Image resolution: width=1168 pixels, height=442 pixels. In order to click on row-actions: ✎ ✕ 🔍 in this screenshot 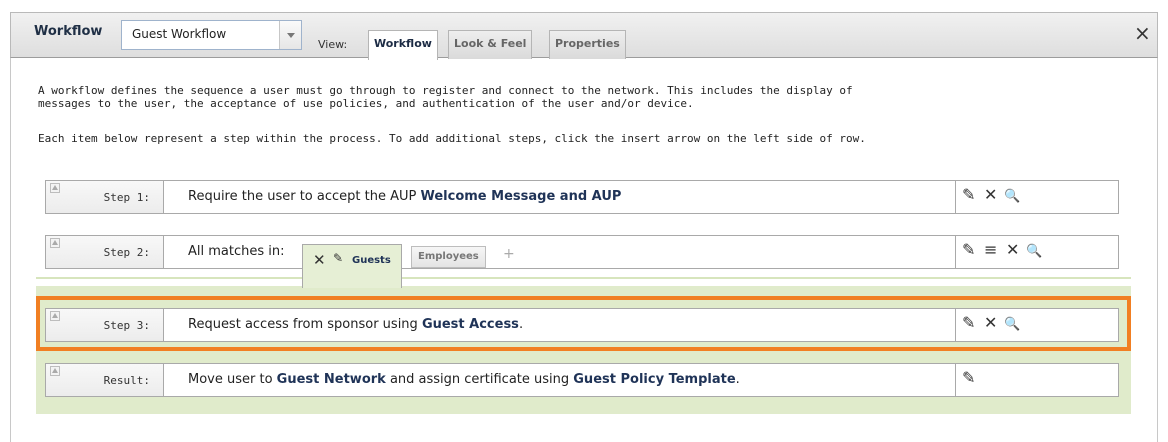, I will do `click(1037, 197)`.